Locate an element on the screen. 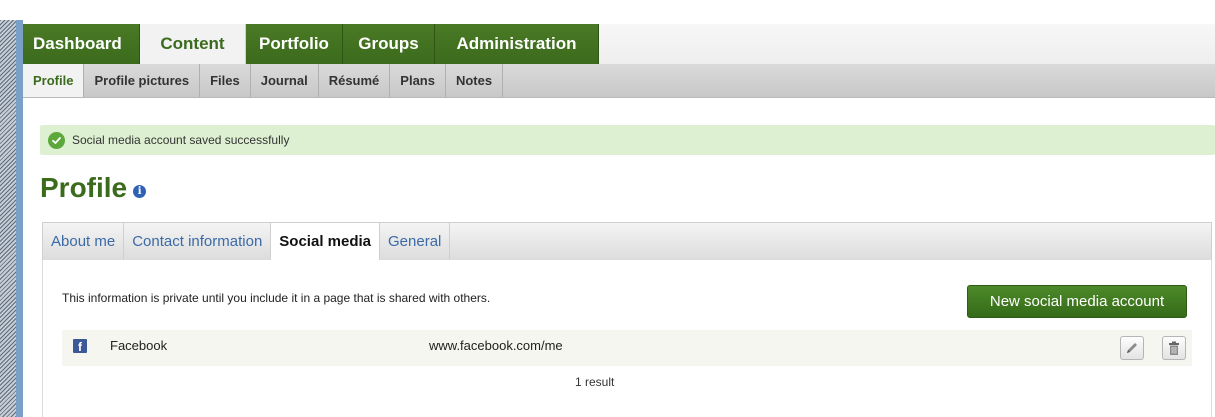 This screenshot has height=417, width=1215. tab-contact-information: Contact information is located at coordinates (198, 242).